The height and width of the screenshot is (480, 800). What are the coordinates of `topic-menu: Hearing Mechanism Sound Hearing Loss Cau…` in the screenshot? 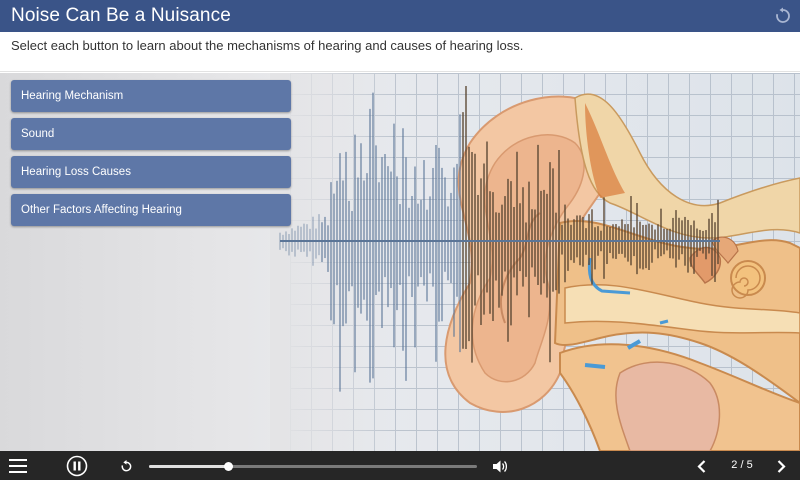 It's located at (151, 156).